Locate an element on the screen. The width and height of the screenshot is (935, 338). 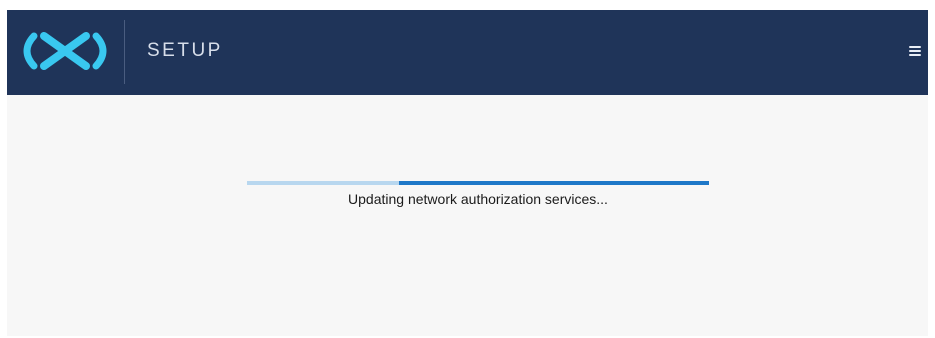
hamburger-menu-icon is located at coordinates (915, 50).